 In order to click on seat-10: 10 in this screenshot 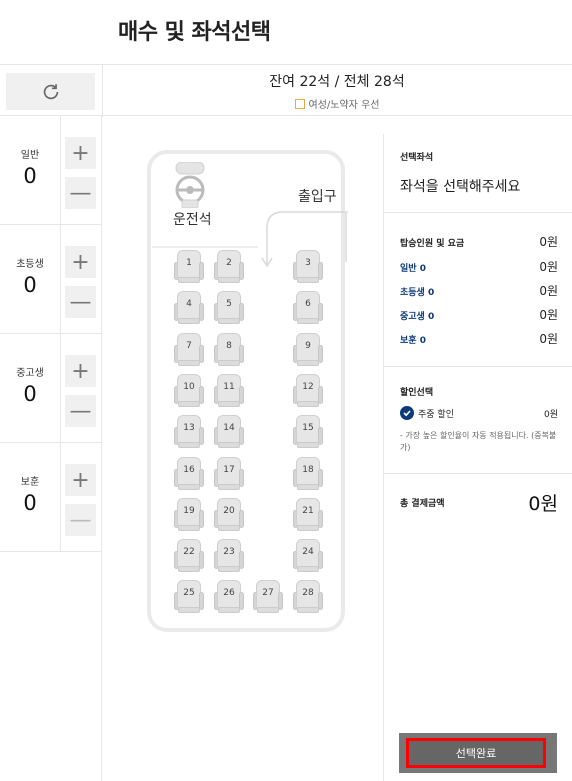, I will do `click(189, 390)`.